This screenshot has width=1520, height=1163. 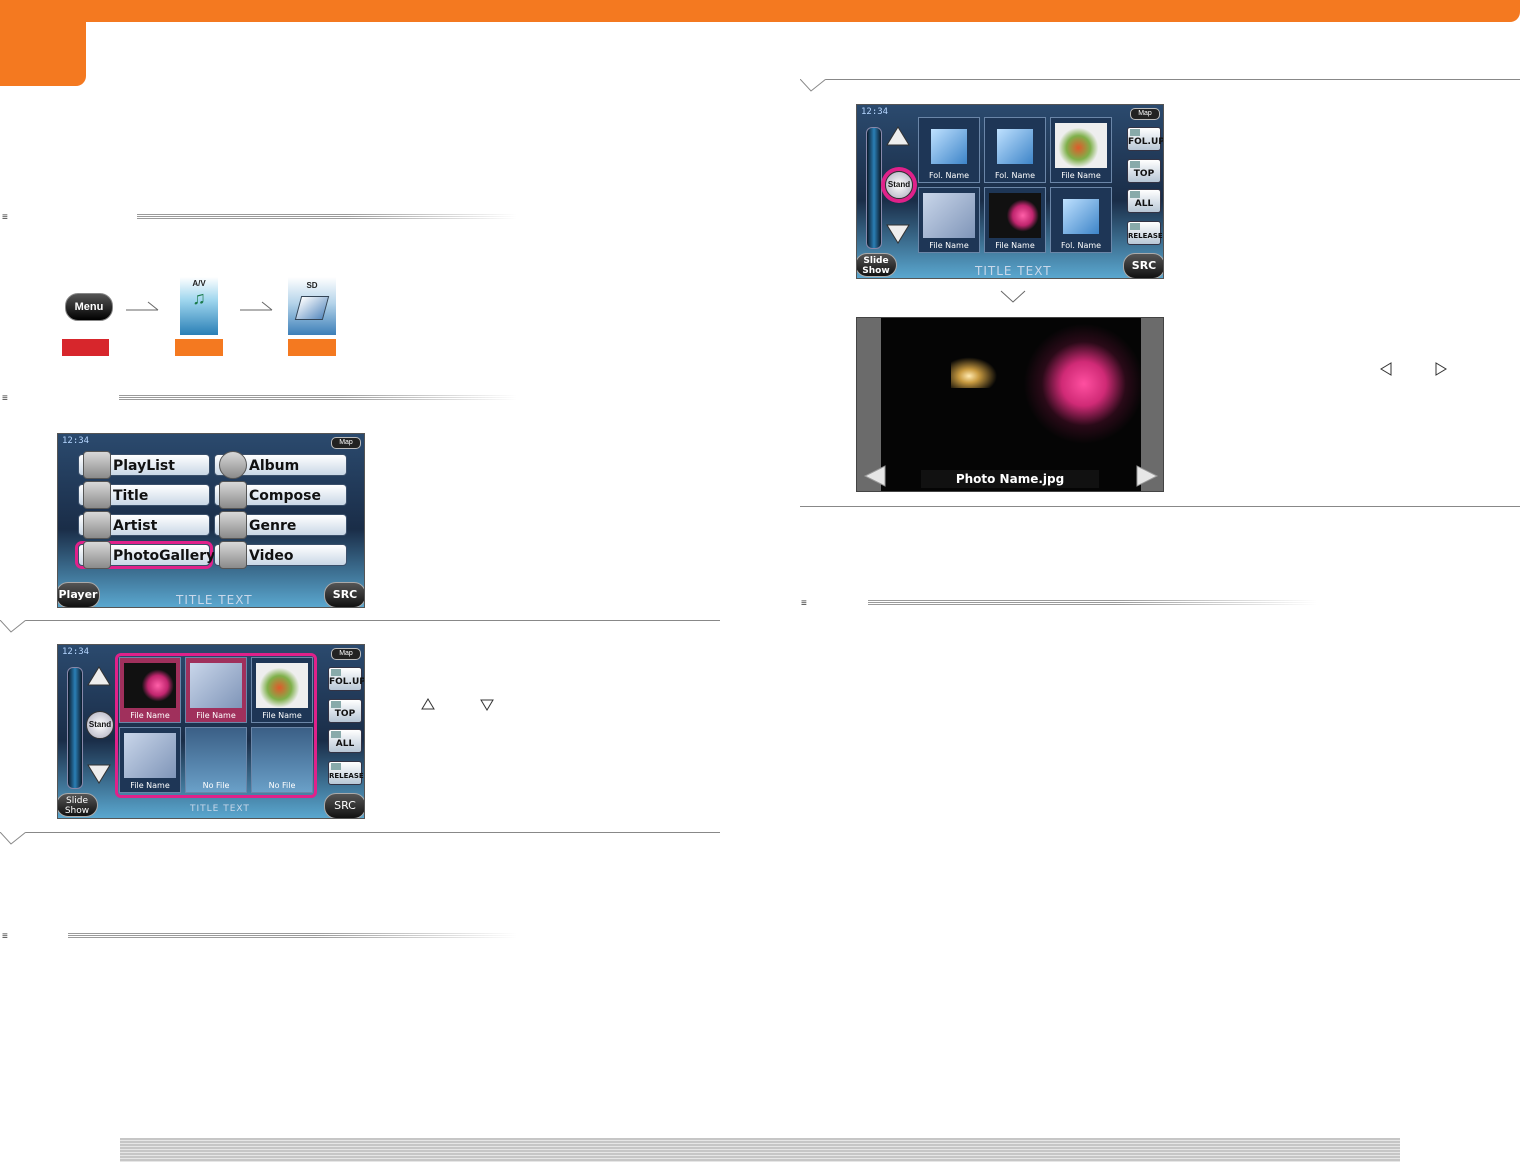 I want to click on fireworks-photo, so click(x=1011, y=404).